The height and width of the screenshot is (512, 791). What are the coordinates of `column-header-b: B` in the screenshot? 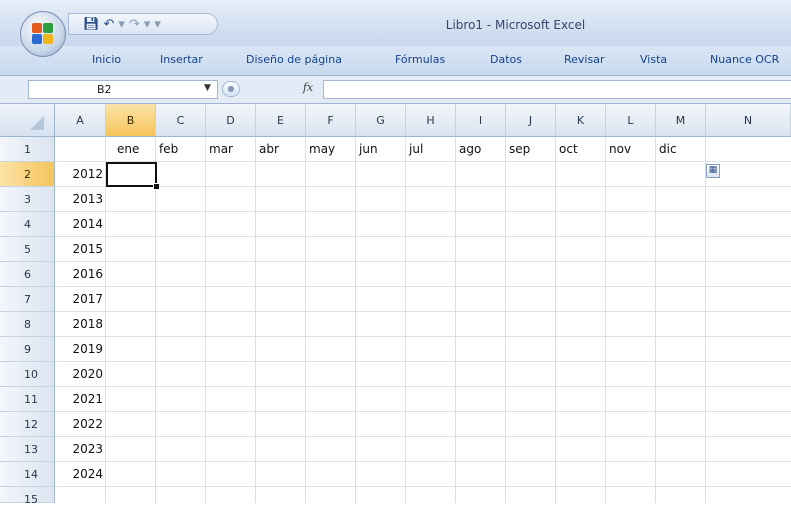 It's located at (131, 120).